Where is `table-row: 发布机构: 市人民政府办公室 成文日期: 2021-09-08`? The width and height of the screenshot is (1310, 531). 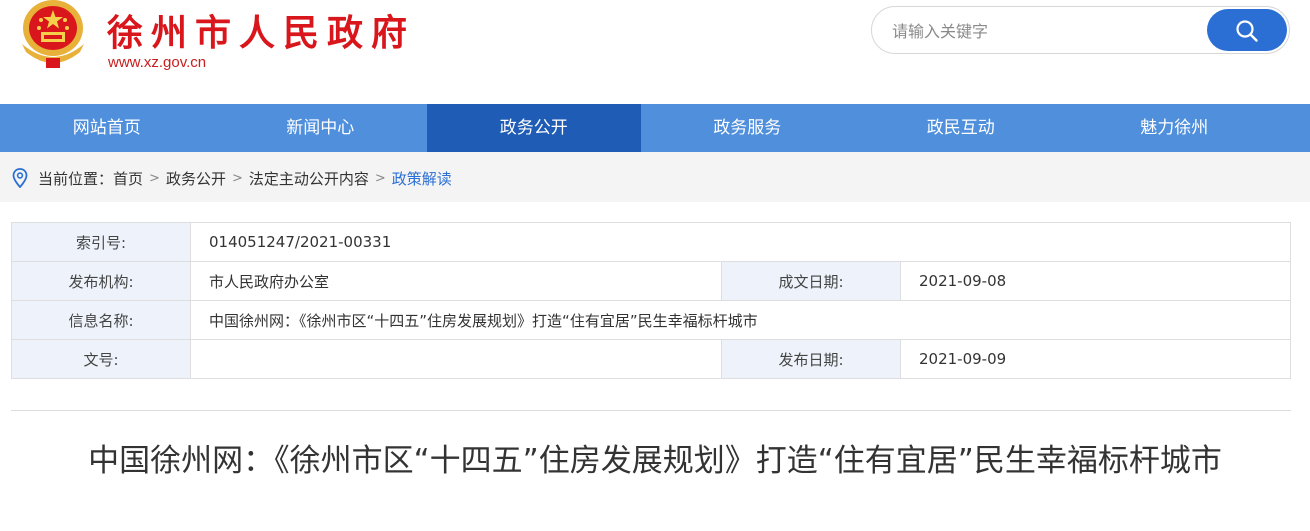 table-row: 发布机构: 市人民政府办公室 成文日期: 2021-09-08 is located at coordinates (651, 281).